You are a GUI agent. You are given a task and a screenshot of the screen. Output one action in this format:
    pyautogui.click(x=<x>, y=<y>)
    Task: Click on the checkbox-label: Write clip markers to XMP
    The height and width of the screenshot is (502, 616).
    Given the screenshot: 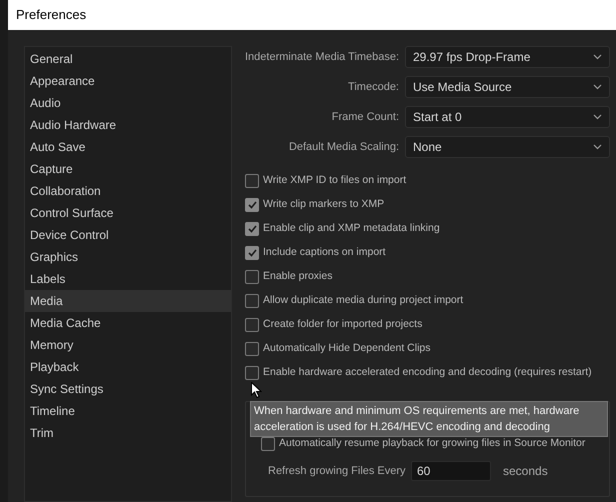 What is the action you would take?
    pyautogui.click(x=323, y=204)
    